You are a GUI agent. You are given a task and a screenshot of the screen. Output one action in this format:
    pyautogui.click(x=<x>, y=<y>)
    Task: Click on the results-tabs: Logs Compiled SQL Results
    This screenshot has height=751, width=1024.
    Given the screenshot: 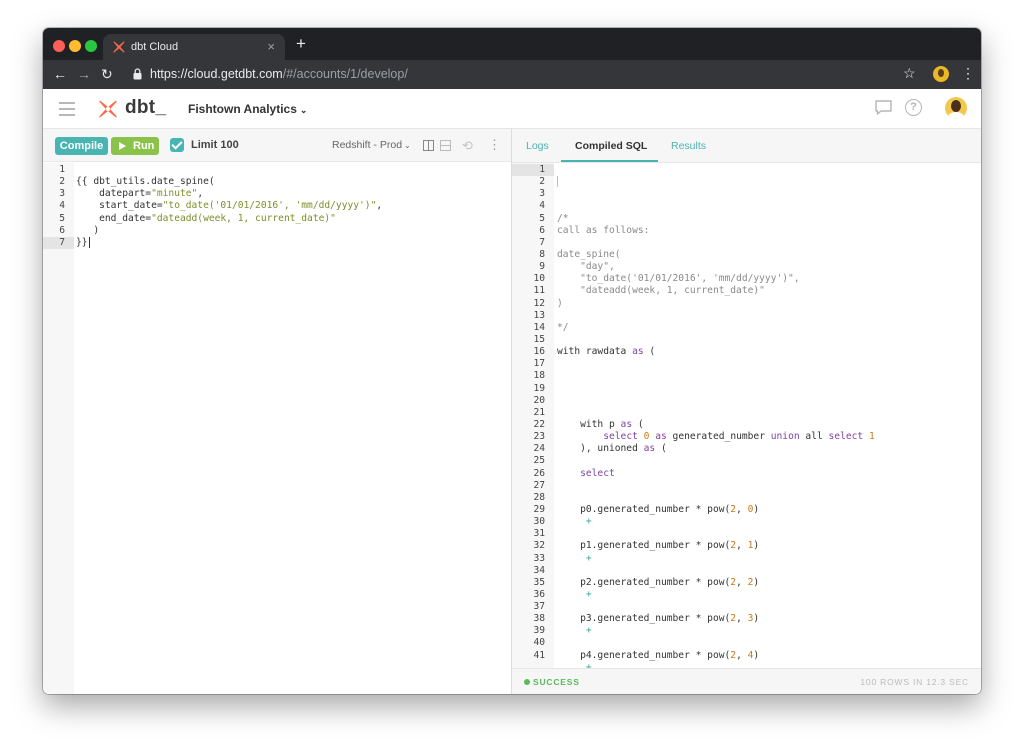 What is the action you would take?
    pyautogui.click(x=746, y=146)
    